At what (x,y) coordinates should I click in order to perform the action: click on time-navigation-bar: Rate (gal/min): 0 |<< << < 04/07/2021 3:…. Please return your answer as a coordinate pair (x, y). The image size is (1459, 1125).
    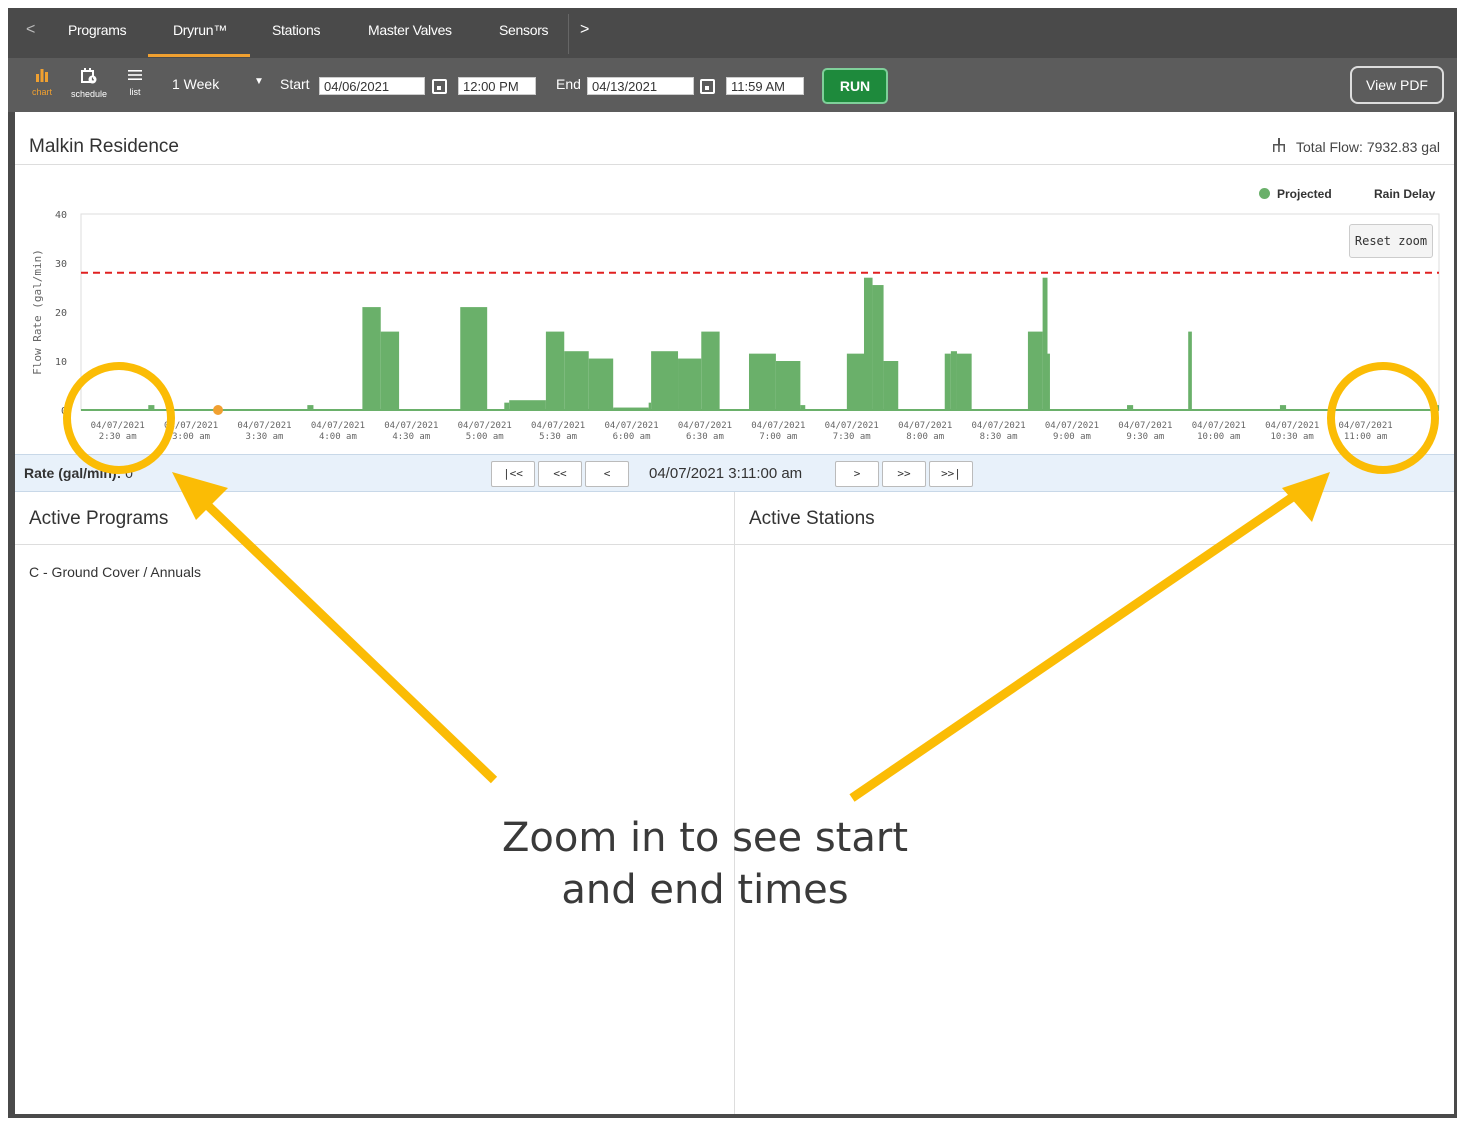
    Looking at the image, I should click on (734, 473).